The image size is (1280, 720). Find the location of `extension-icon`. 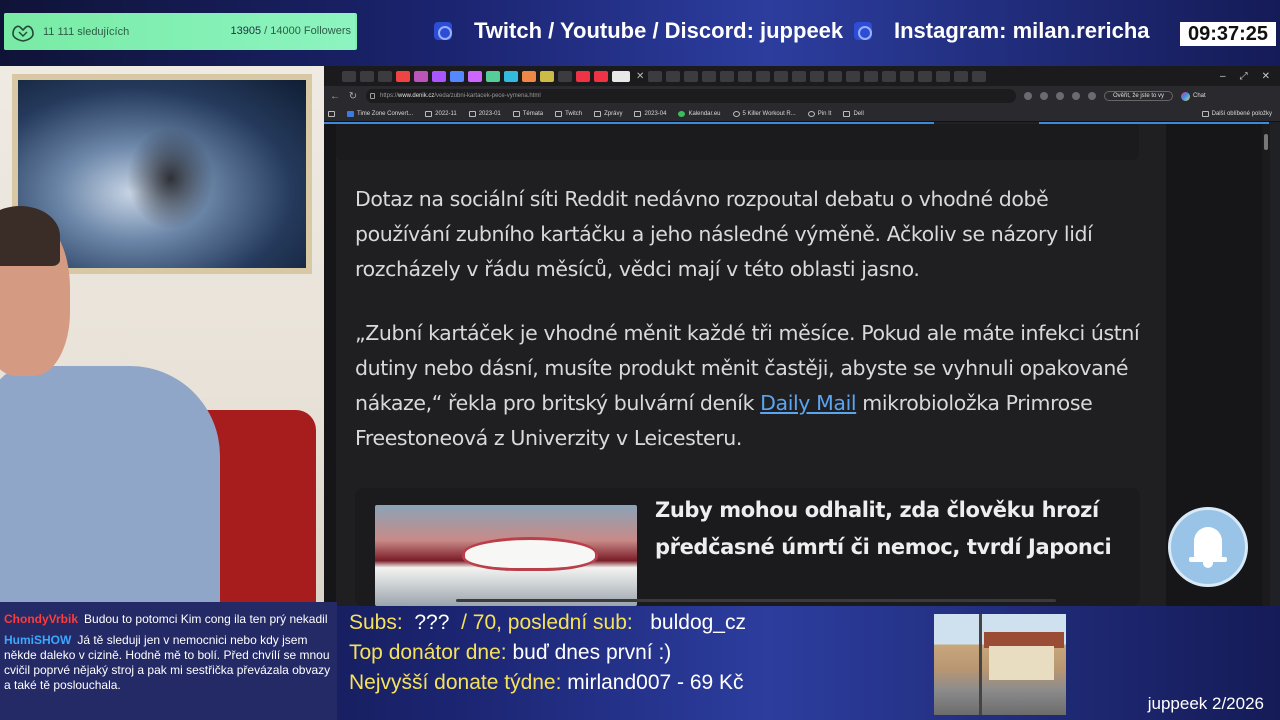

extension-icon is located at coordinates (1060, 96).